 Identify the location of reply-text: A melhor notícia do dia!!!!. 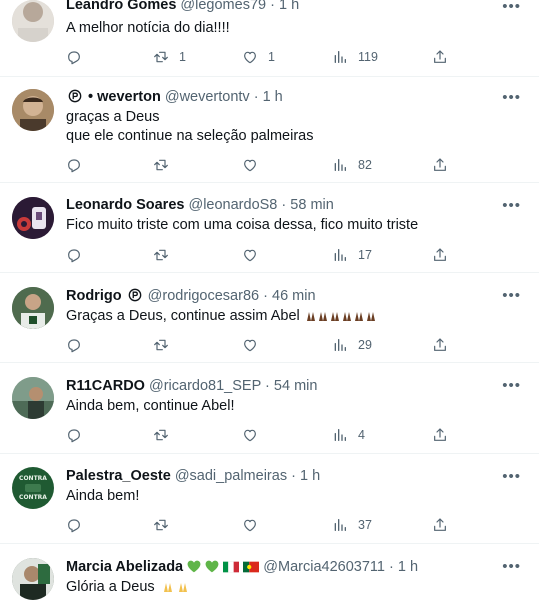
(148, 28).